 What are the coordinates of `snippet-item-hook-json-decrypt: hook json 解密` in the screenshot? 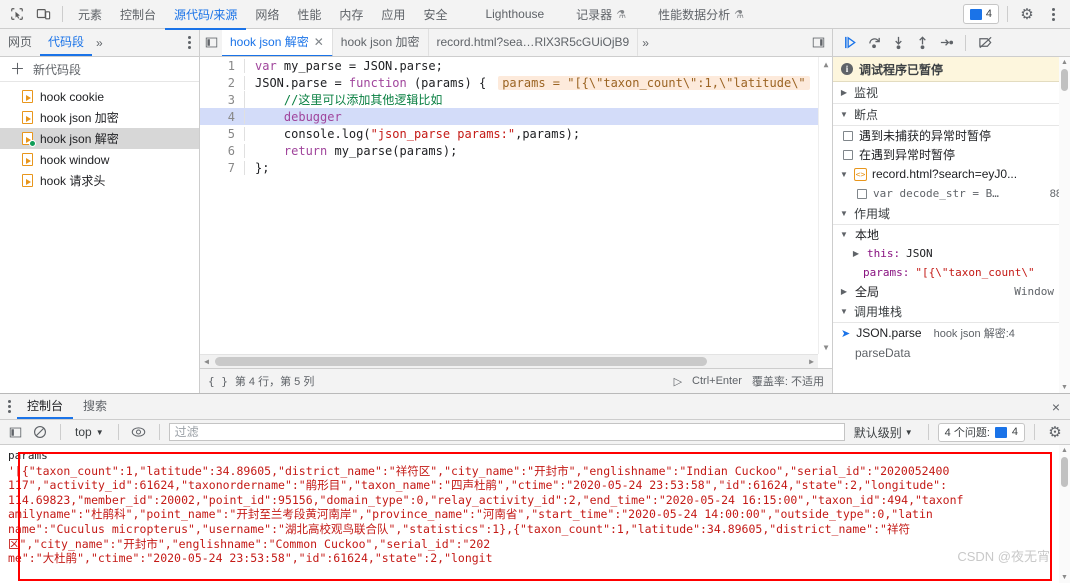 It's located at (99, 138).